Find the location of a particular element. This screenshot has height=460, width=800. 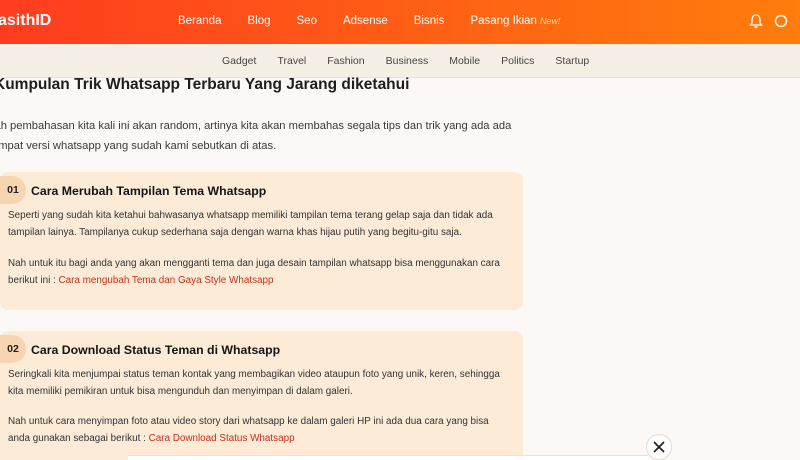

nav-beranda: Beranda is located at coordinates (199, 21).